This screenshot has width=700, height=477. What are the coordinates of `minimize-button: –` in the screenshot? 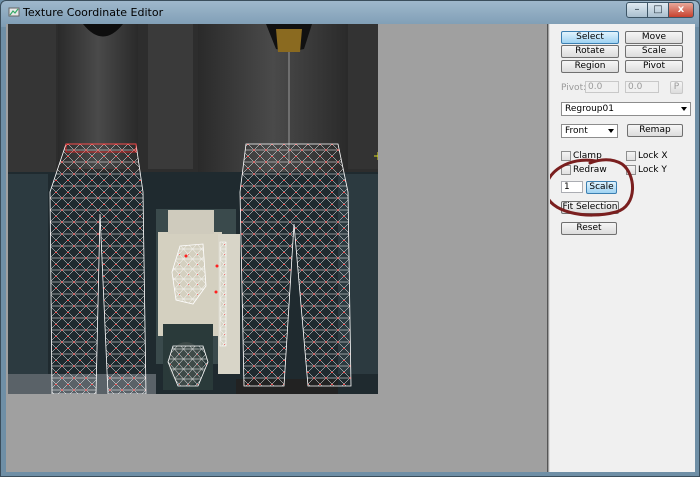 It's located at (637, 10).